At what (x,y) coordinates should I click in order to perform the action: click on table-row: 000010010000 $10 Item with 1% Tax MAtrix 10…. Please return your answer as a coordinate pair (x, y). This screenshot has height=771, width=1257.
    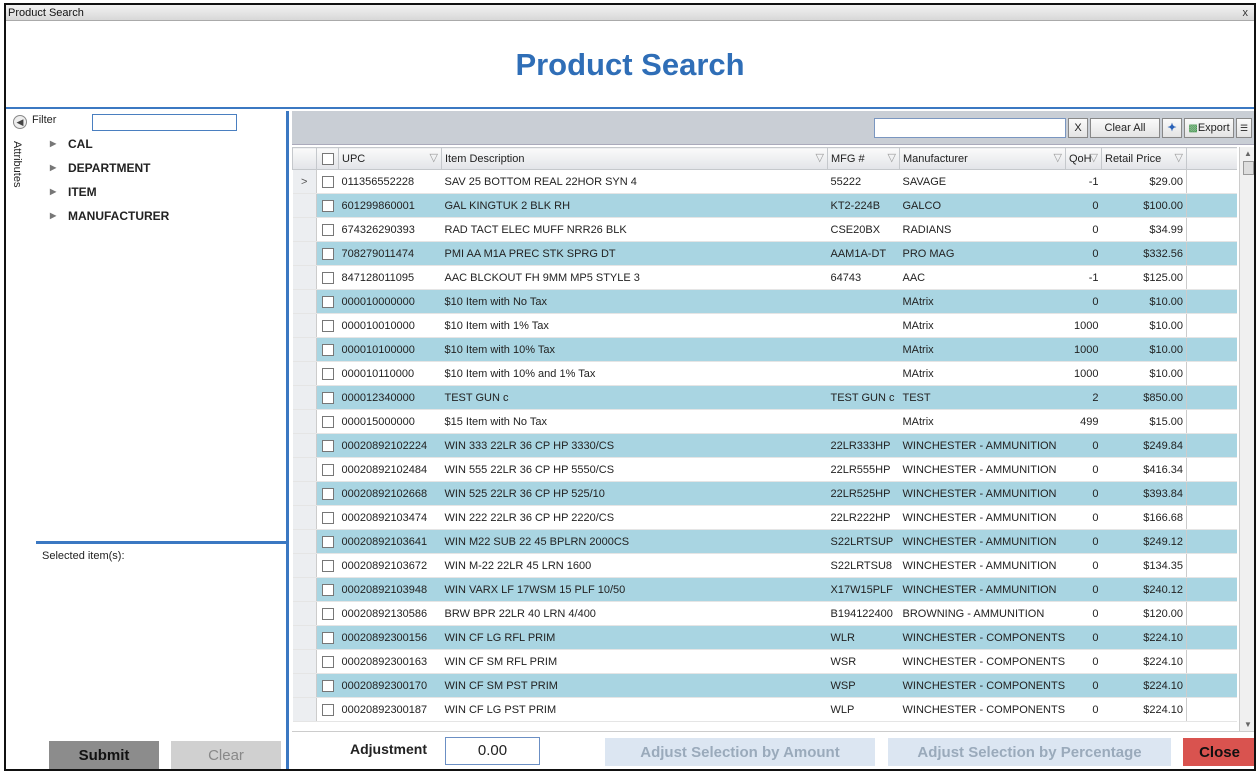
    Looking at the image, I should click on (764, 325).